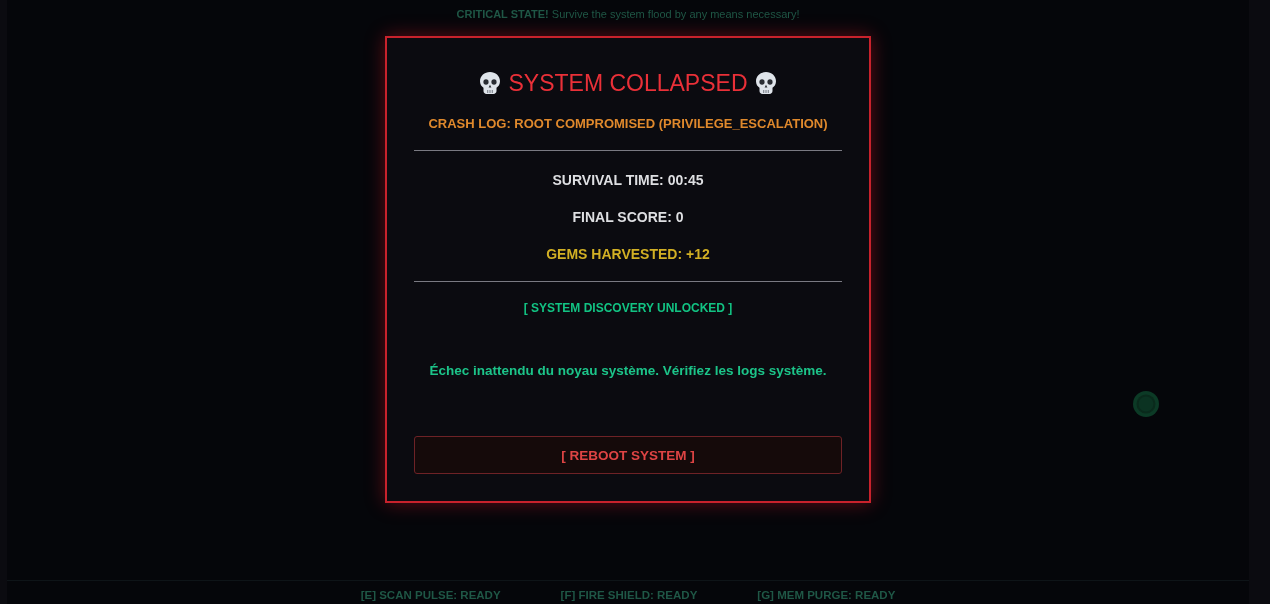 This screenshot has height=604, width=1270. I want to click on error-message: Échec inattendu du noyau système. Vérifiez les logs système., so click(628, 371).